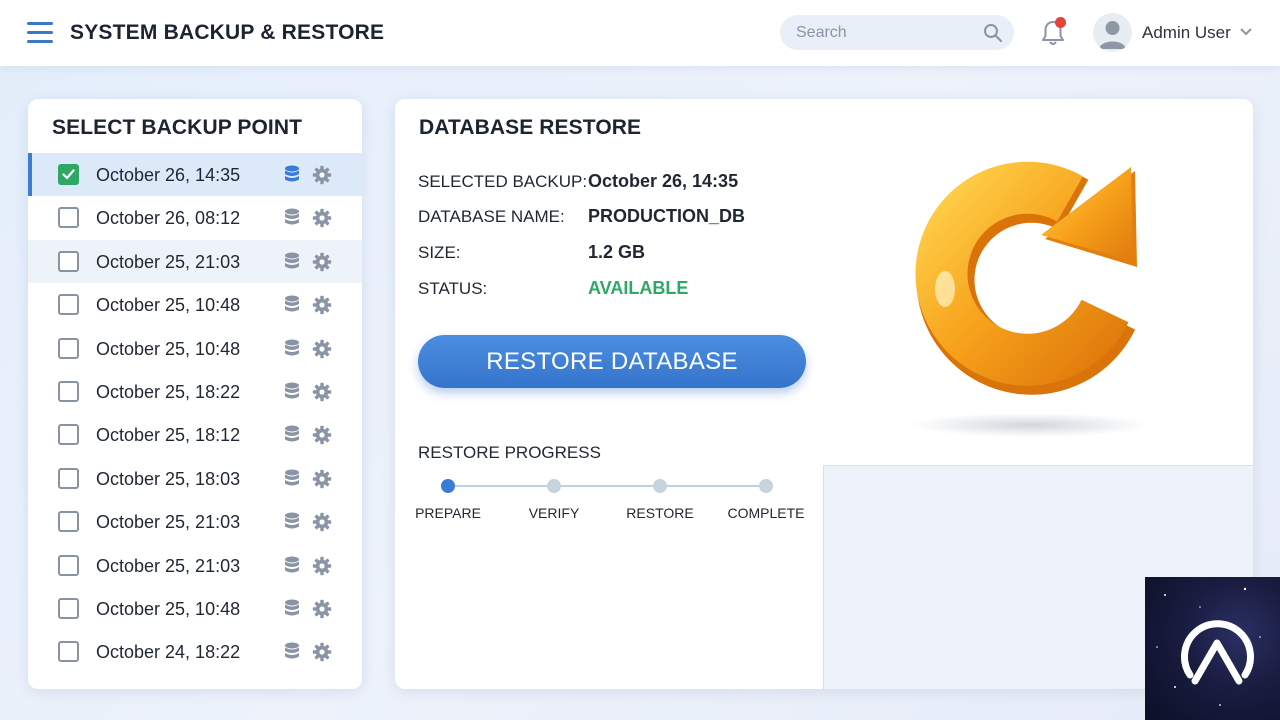  I want to click on backup-row: October 25, 18:12, so click(195, 434).